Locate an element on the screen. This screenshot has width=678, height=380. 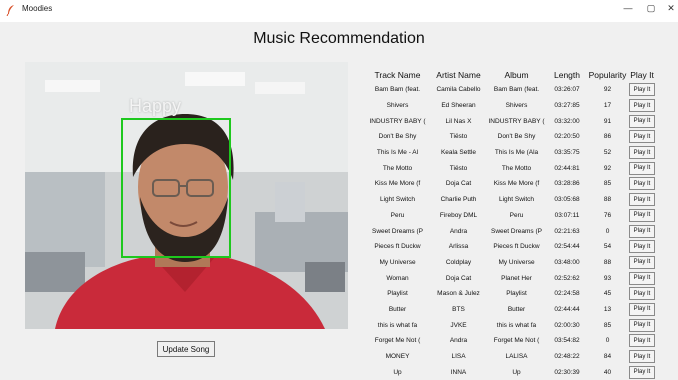
length-cell: 03:54:82 is located at coordinates (567, 341).